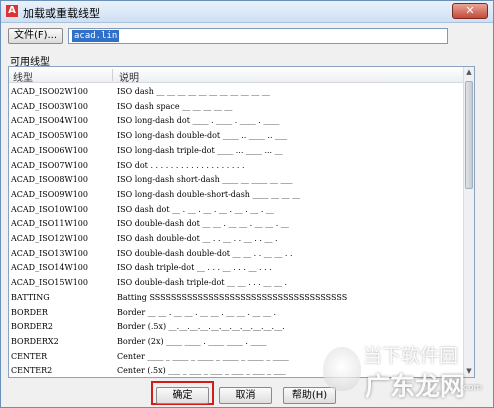  I want to click on linetype-name: ACAD_ISO10W100, so click(49, 209).